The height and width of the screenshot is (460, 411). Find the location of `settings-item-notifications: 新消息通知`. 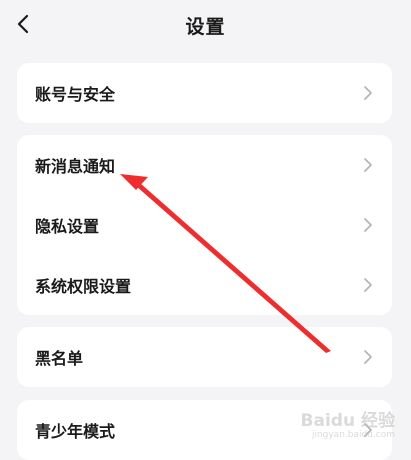

settings-item-notifications: 新消息通知 is located at coordinates (204, 165).